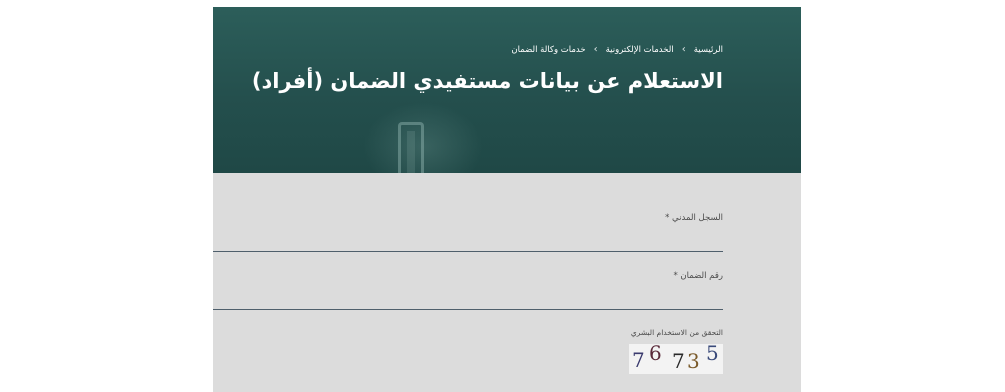 This screenshot has width=1005, height=392. I want to click on captcha-char: 3, so click(693, 361).